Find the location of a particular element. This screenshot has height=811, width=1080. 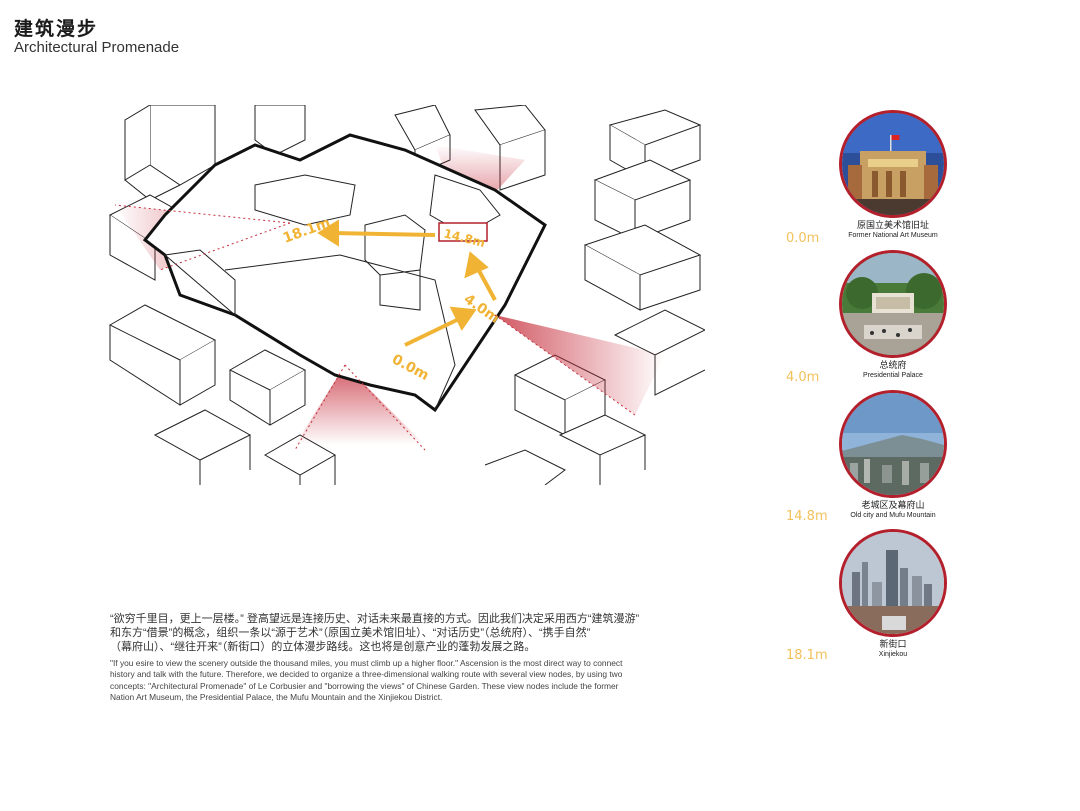

skyline-photo-icon is located at coordinates (893, 583).